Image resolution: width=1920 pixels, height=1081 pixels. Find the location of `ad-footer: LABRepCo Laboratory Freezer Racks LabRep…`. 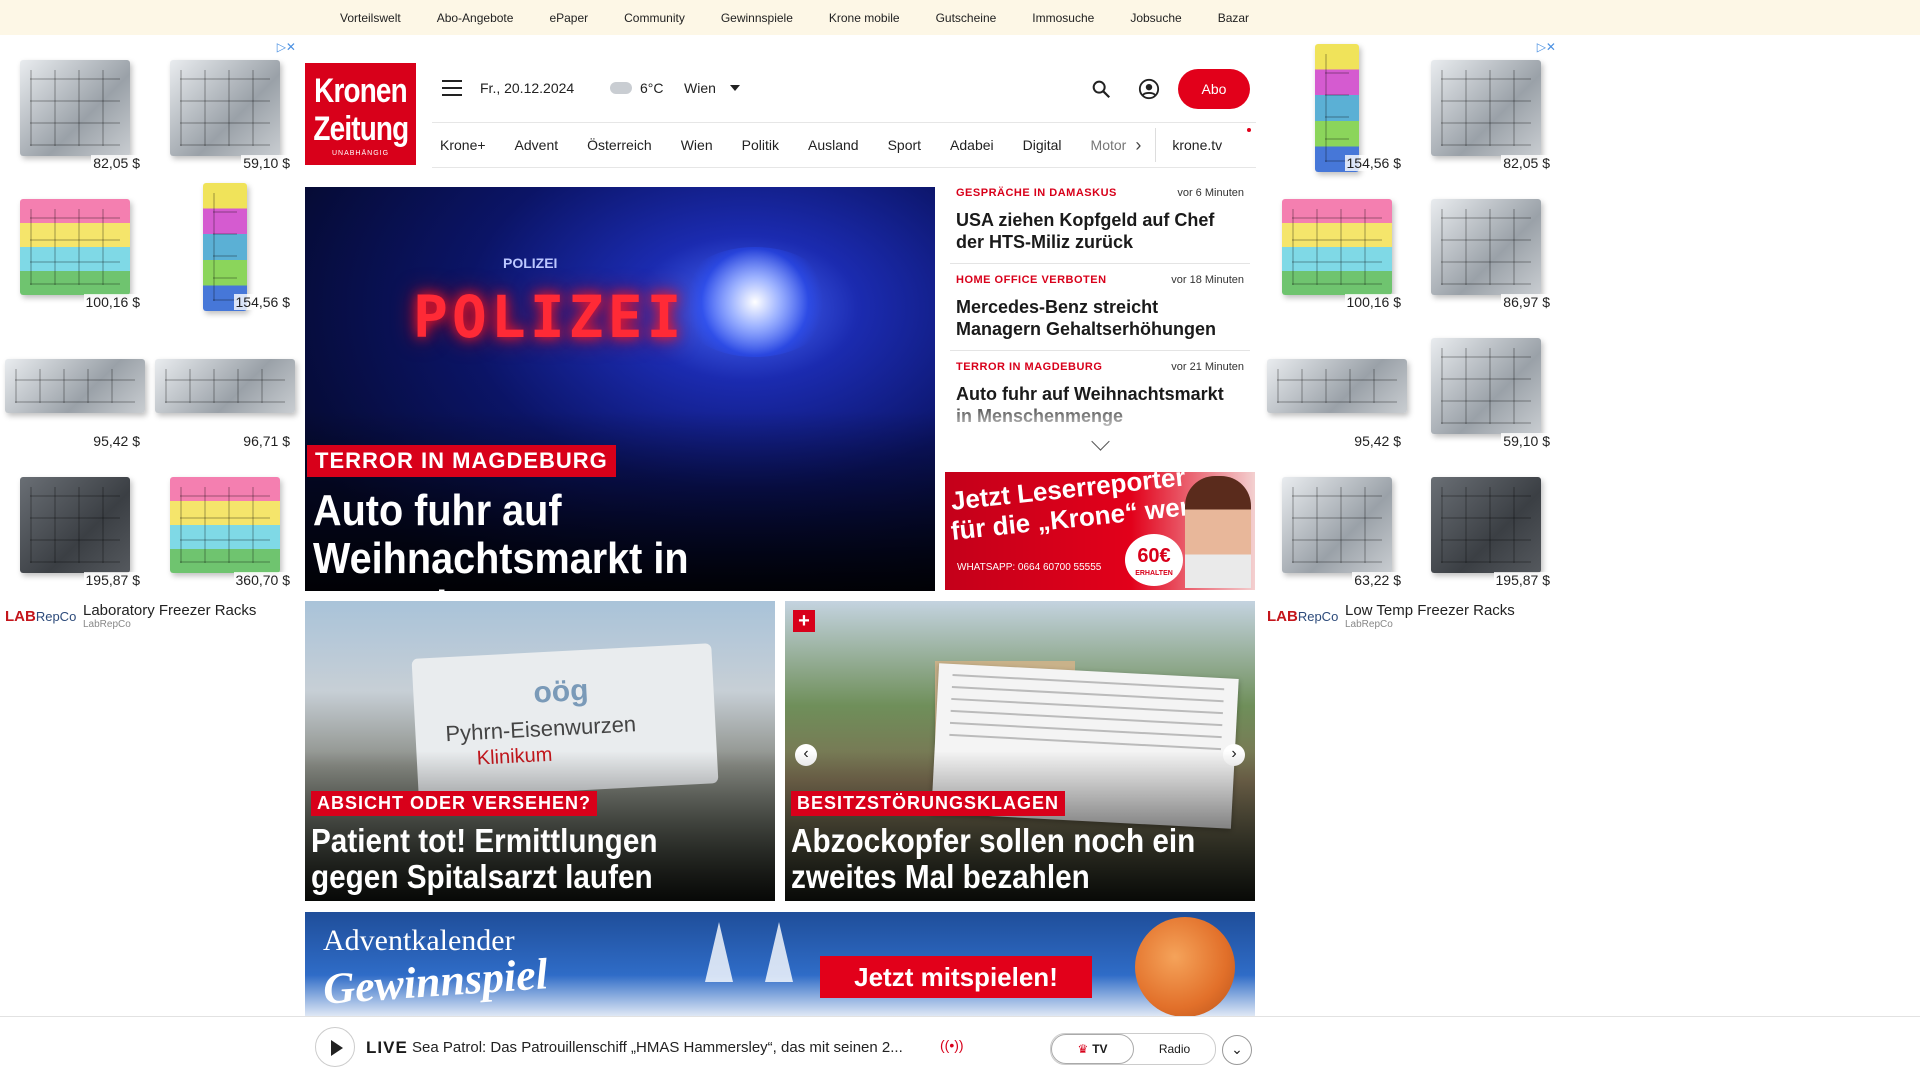

ad-footer: LABRepCo Laboratory Freezer Racks LabRep… is located at coordinates (150, 616).